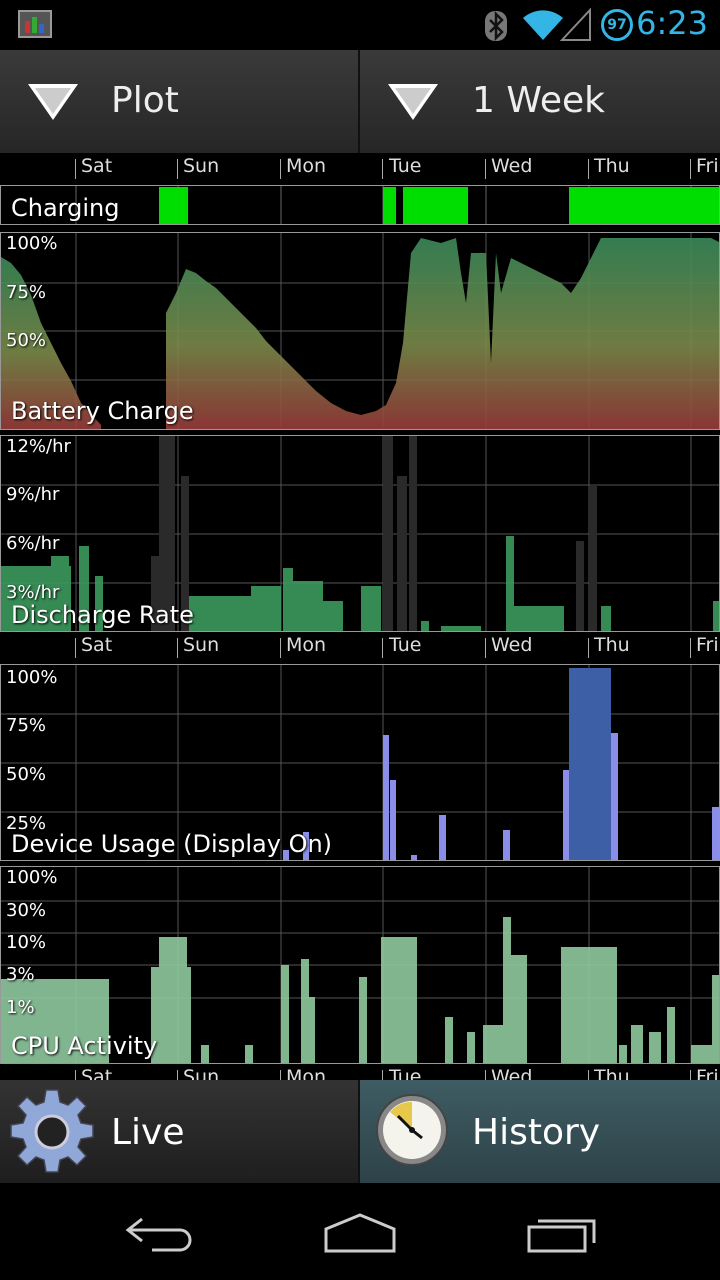 This screenshot has width=720, height=1280. Describe the element at coordinates (360, 1073) in the screenshot. I see `day-axis-bottom: Sat Sun Mon Tue Wed Thu Fri` at that location.